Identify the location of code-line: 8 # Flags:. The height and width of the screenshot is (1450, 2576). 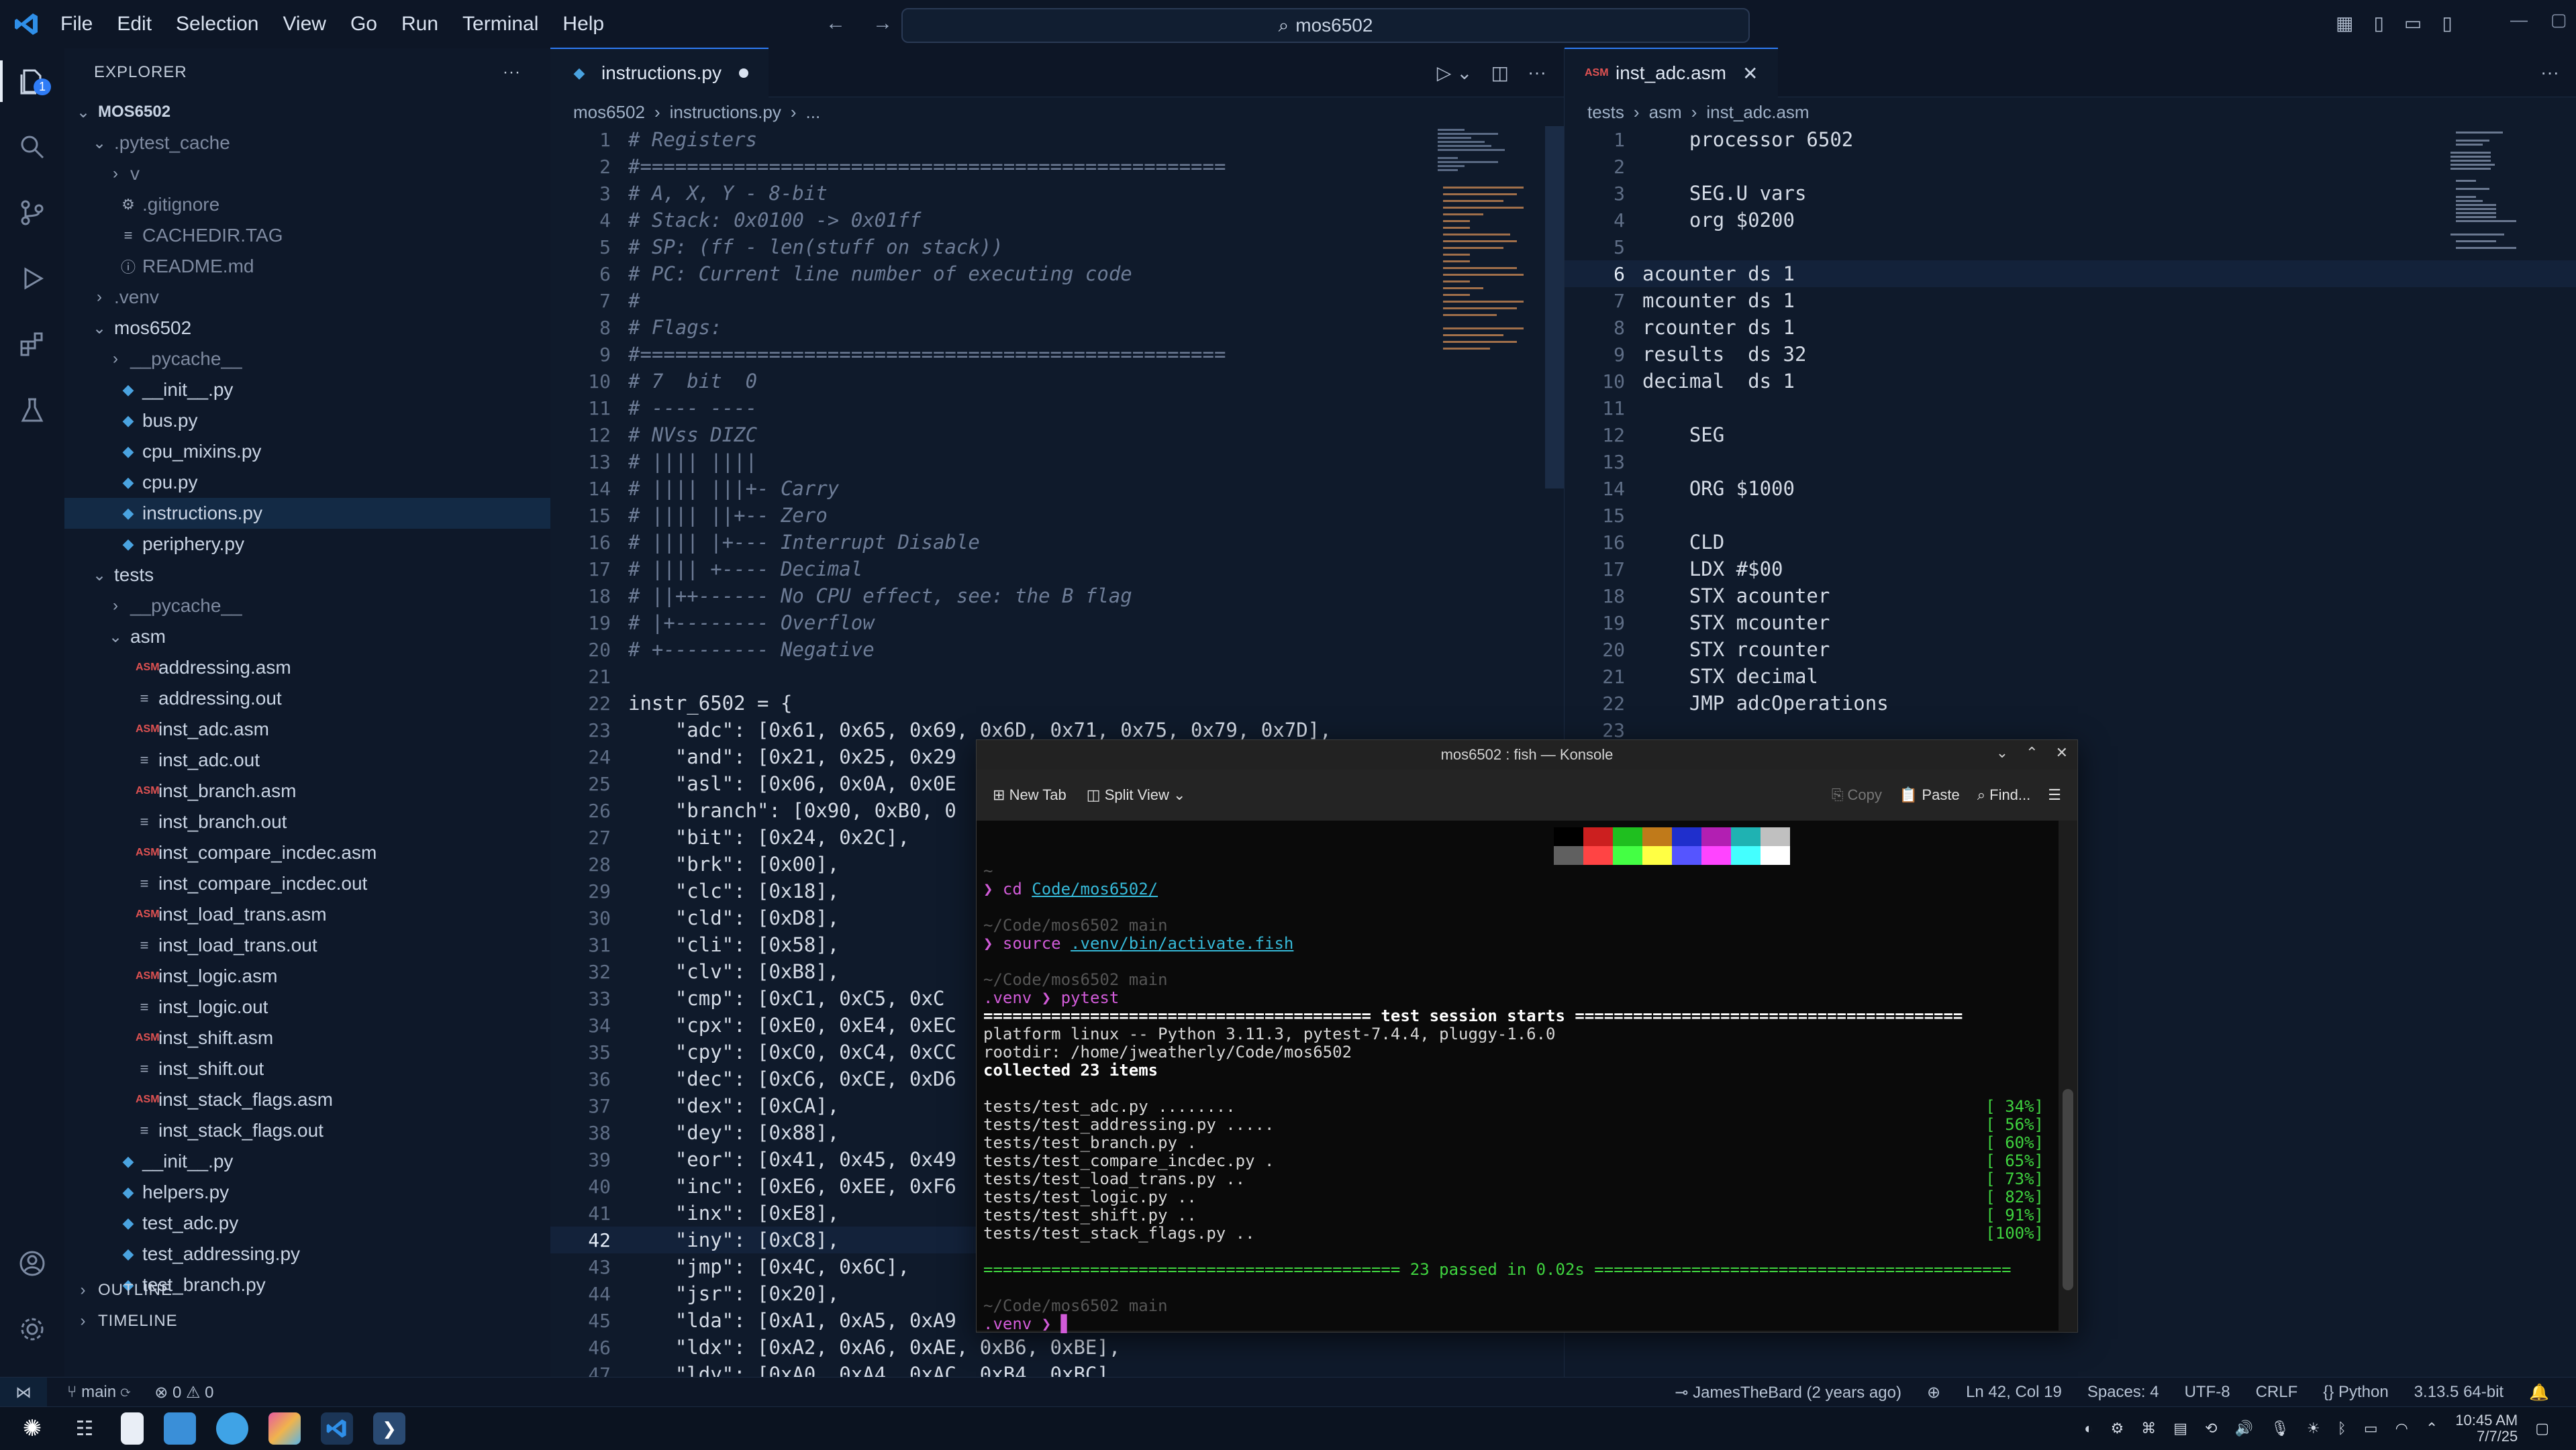
(1057, 327).